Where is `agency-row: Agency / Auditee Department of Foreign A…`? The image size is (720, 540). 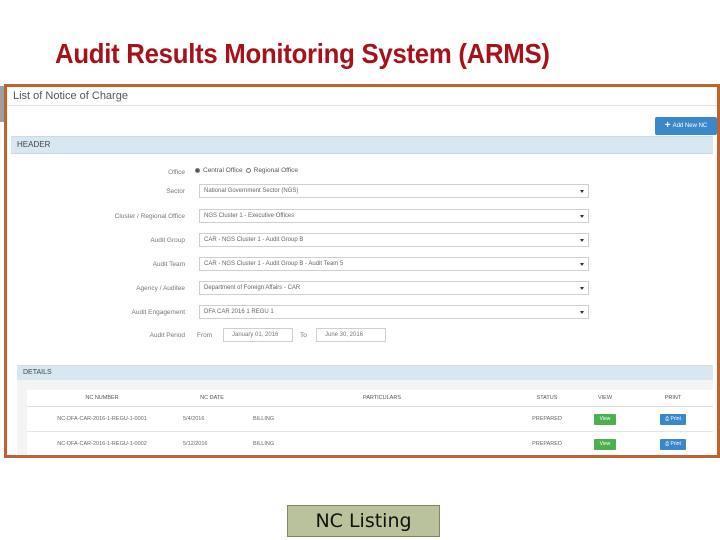 agency-row: Agency / Auditee Department of Foreign A… is located at coordinates (362, 289).